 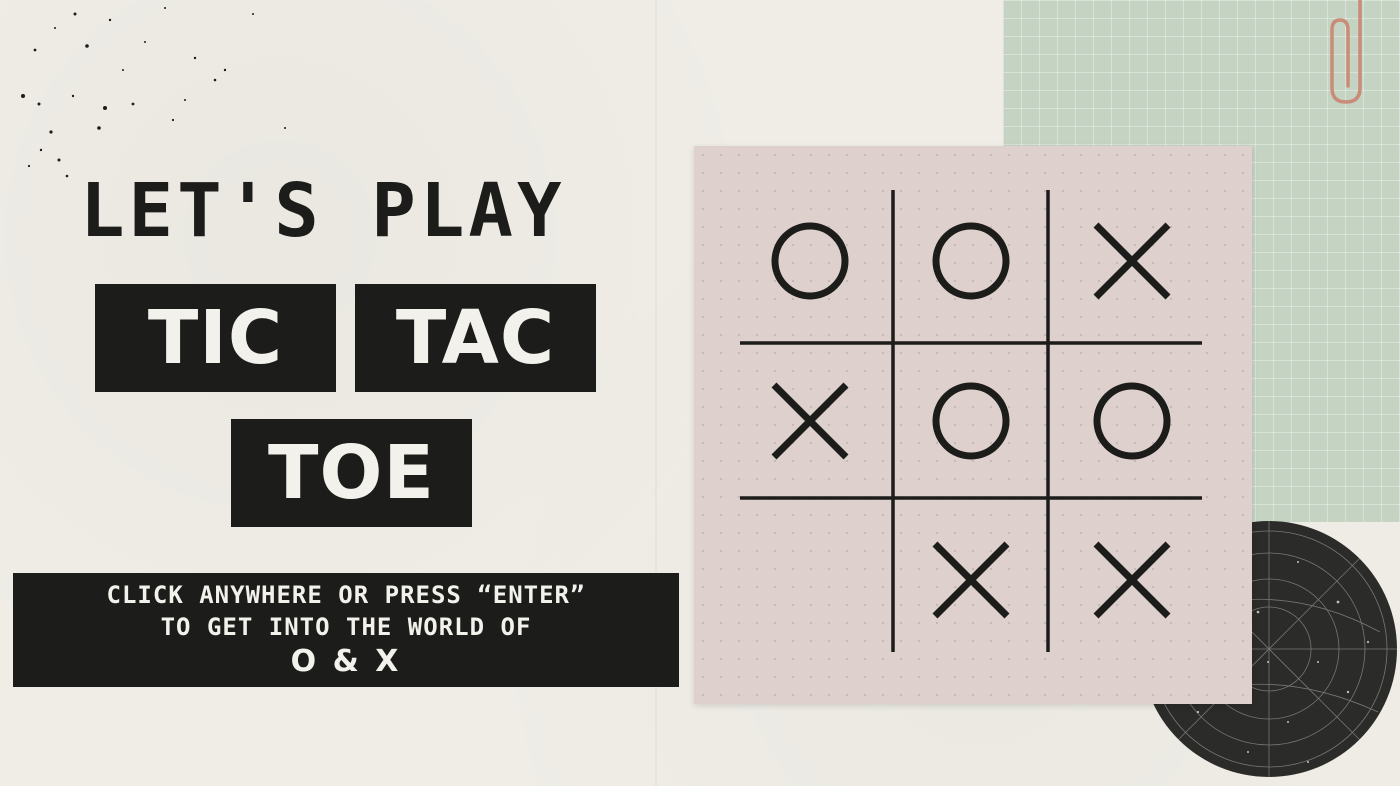 What do you see at coordinates (153, 92) in the screenshot?
I see `ink-speckles` at bounding box center [153, 92].